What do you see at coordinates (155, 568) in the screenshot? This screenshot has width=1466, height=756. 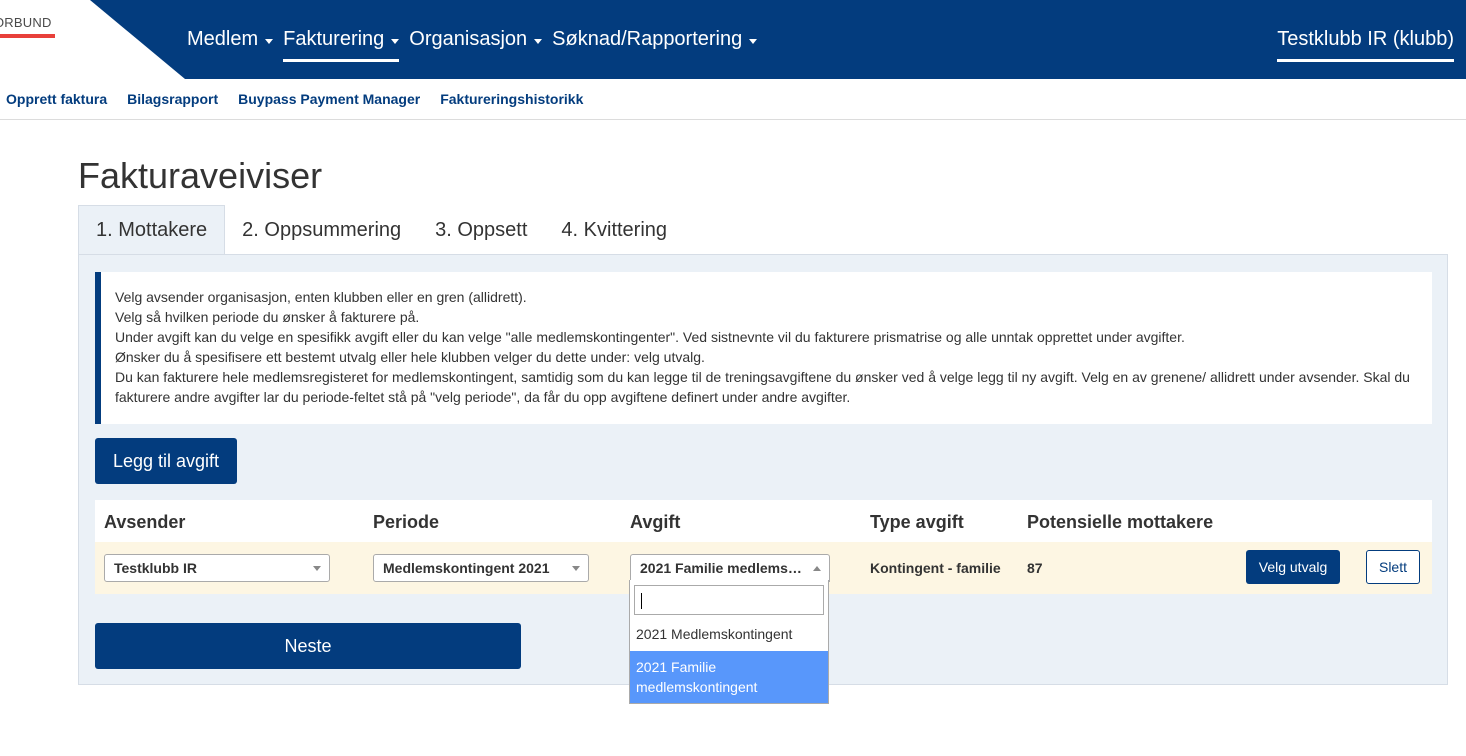 I see `avsender-value: Testklubb IR` at bounding box center [155, 568].